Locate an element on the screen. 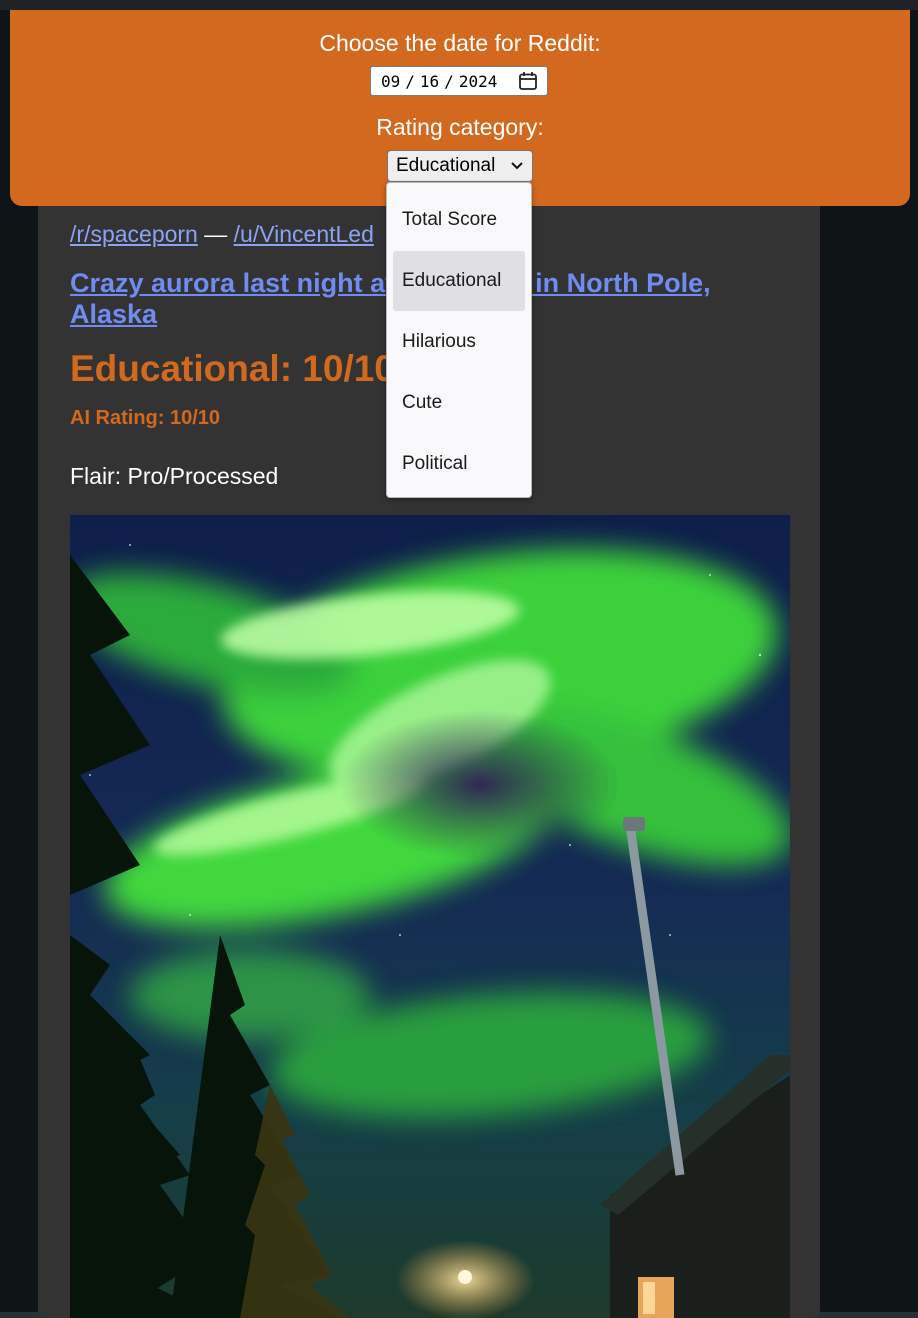 This screenshot has height=1318, width=918. subreddit-link: /r/spaceporn is located at coordinates (134, 234).